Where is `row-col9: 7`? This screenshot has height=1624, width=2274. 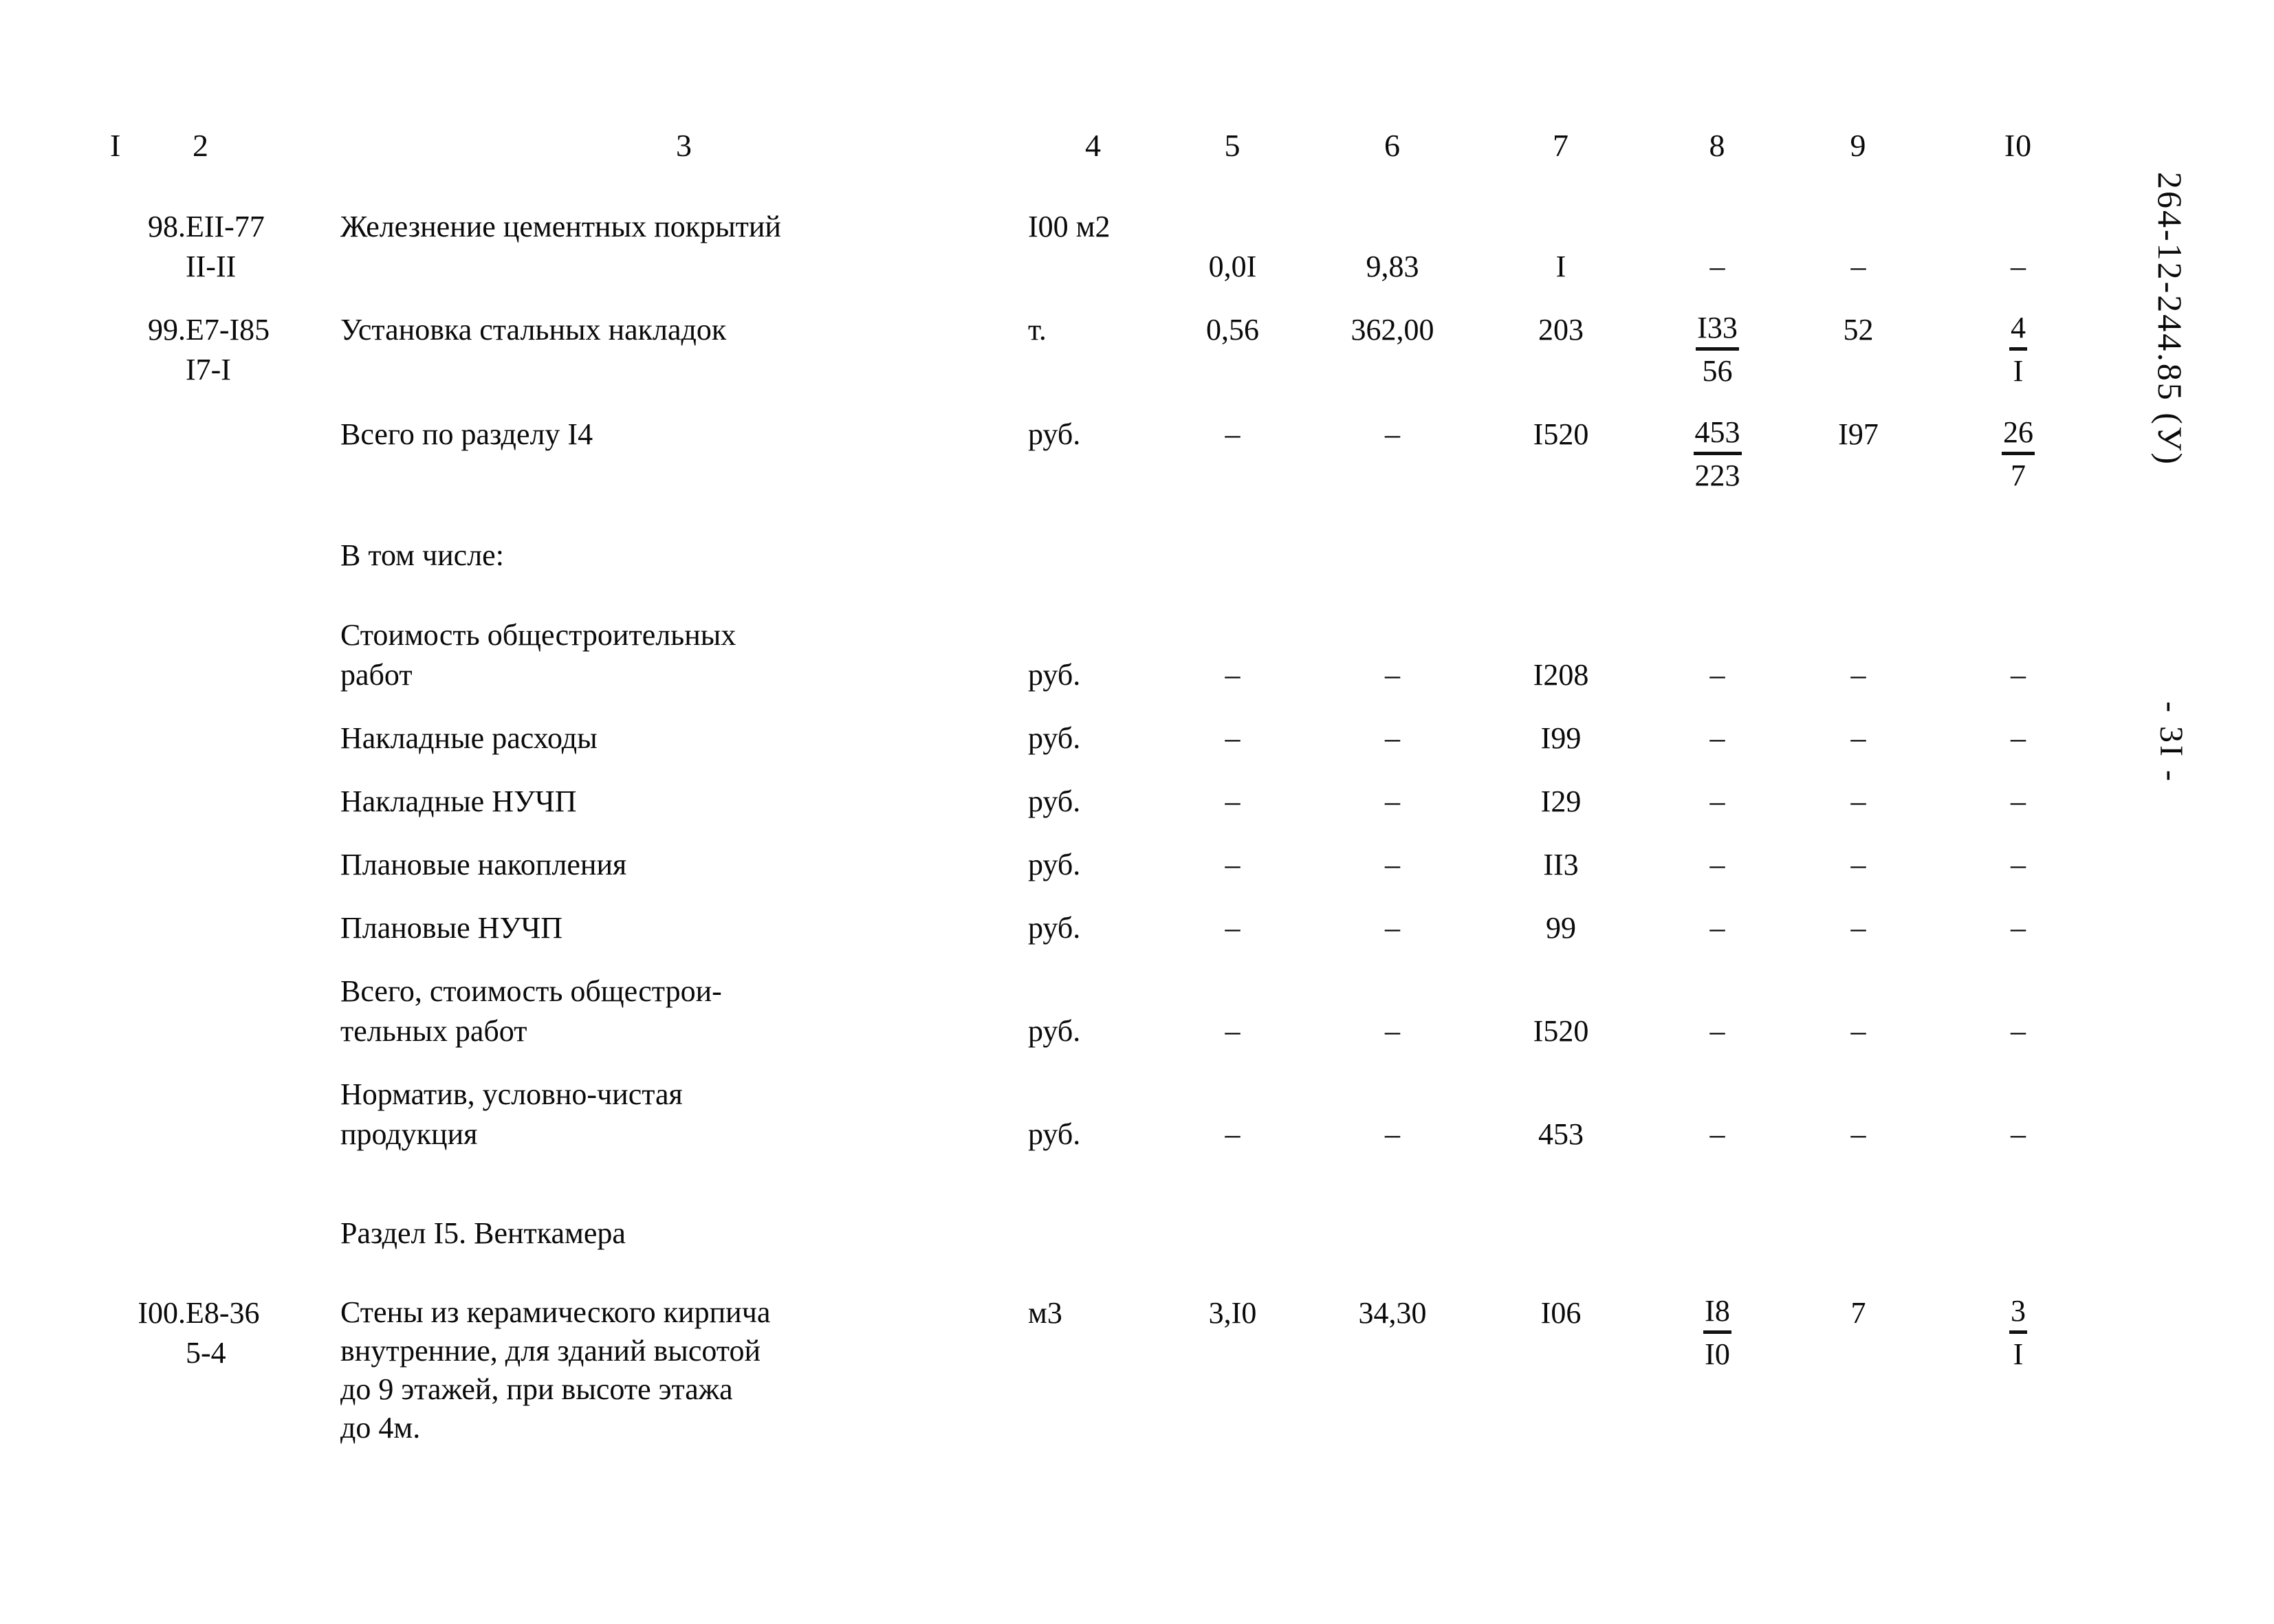
row-col9: 7 is located at coordinates (1858, 1313).